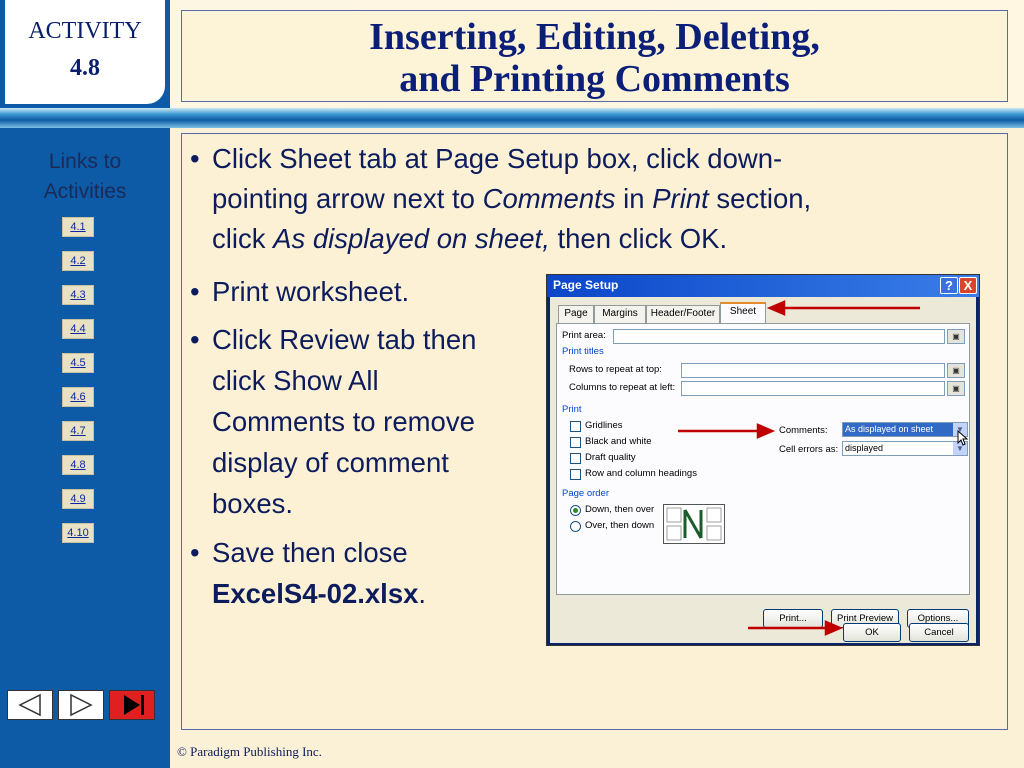 The height and width of the screenshot is (768, 1024). Describe the element at coordinates (799, 468) in the screenshot. I see `annotation-arrows` at that location.